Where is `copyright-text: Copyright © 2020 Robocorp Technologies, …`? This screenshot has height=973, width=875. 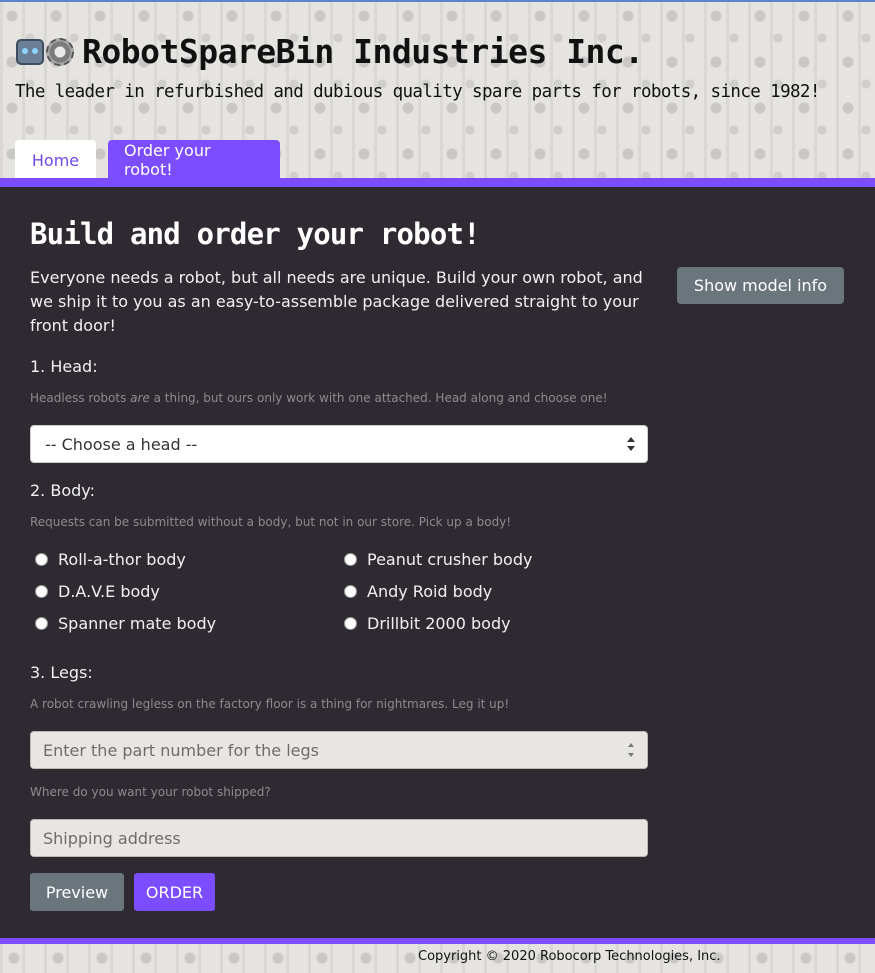
copyright-text: Copyright © 2020 Robocorp Technologies, … is located at coordinates (569, 956).